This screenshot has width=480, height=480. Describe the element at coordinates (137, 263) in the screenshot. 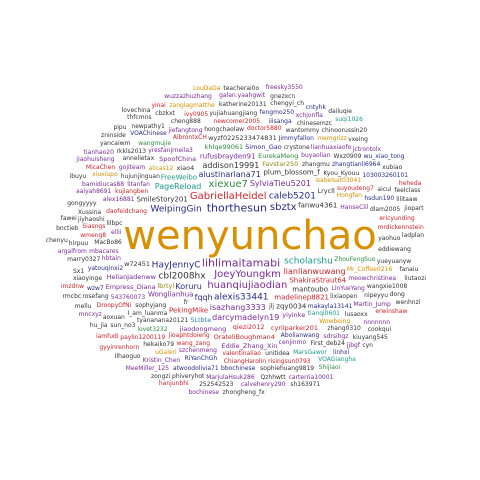

I see `word-cloud-term: w72451` at that location.